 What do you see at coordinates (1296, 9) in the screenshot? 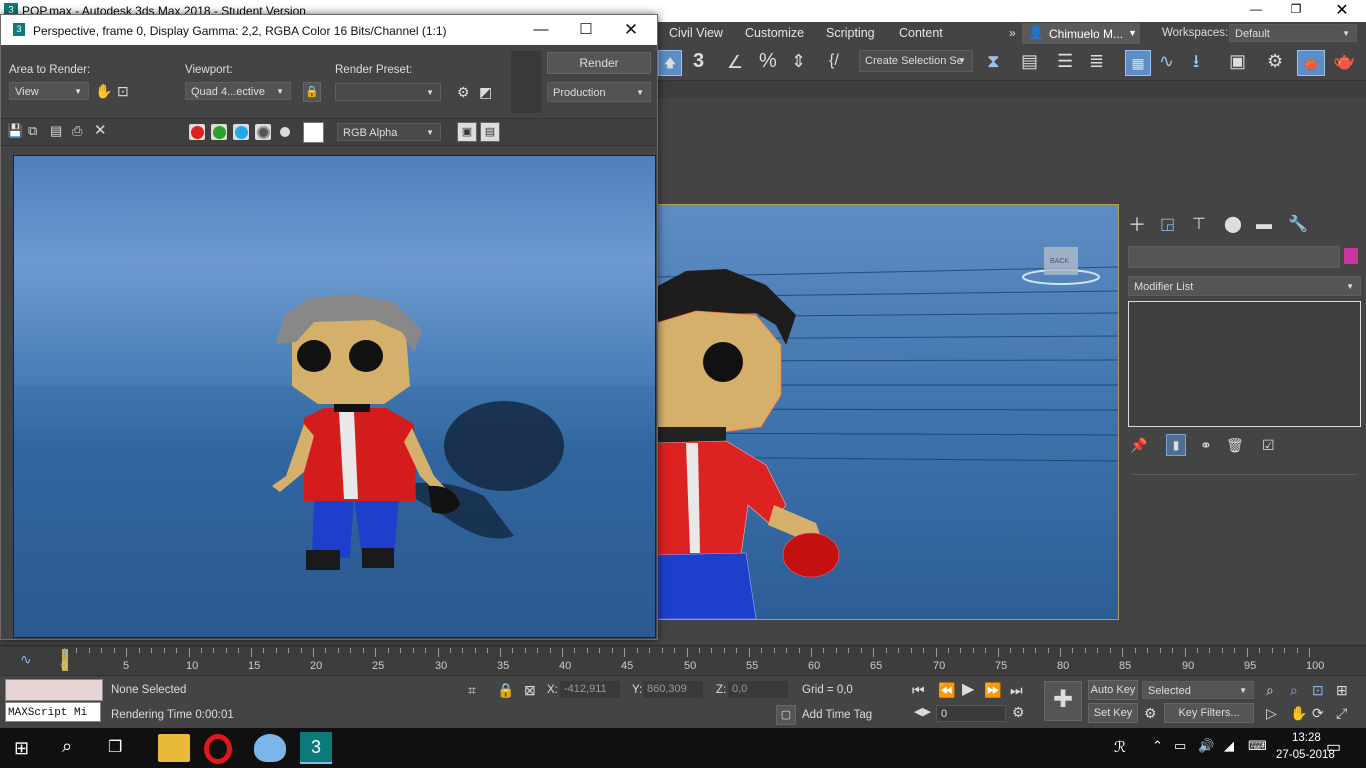
I see `restore-icon: ❐` at bounding box center [1296, 9].